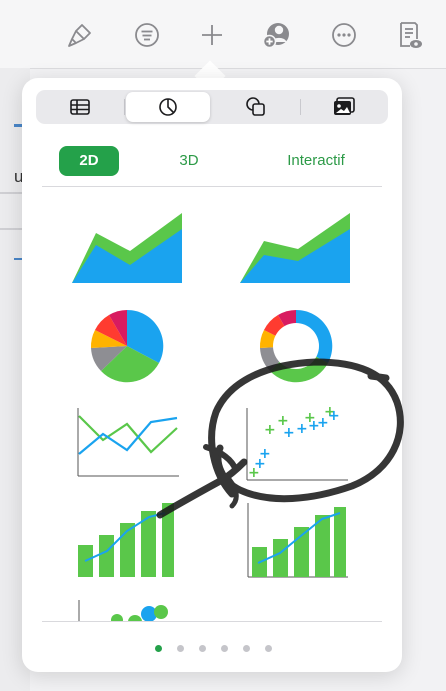  What do you see at coordinates (127, 348) in the screenshot?
I see `pie-chart-thumbnail` at bounding box center [127, 348].